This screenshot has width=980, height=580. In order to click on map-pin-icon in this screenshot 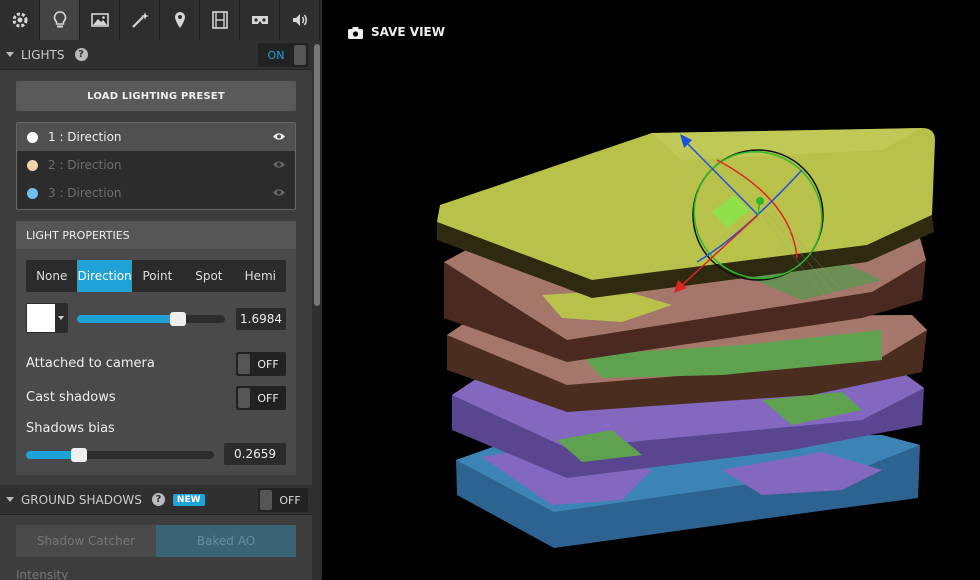, I will do `click(179, 20)`.